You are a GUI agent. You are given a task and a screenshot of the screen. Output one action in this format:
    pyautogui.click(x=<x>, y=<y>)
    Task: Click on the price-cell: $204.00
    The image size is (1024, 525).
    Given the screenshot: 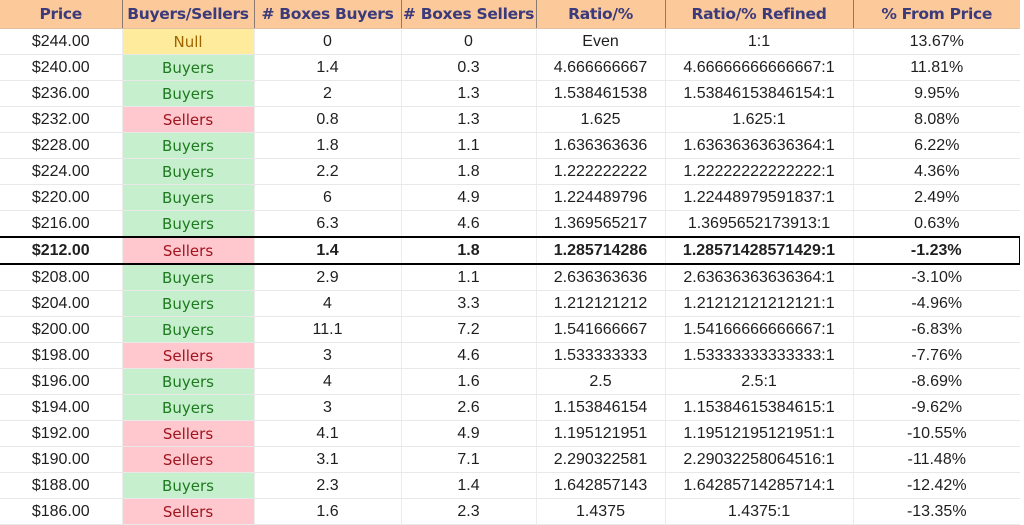 What is the action you would take?
    pyautogui.click(x=61, y=303)
    